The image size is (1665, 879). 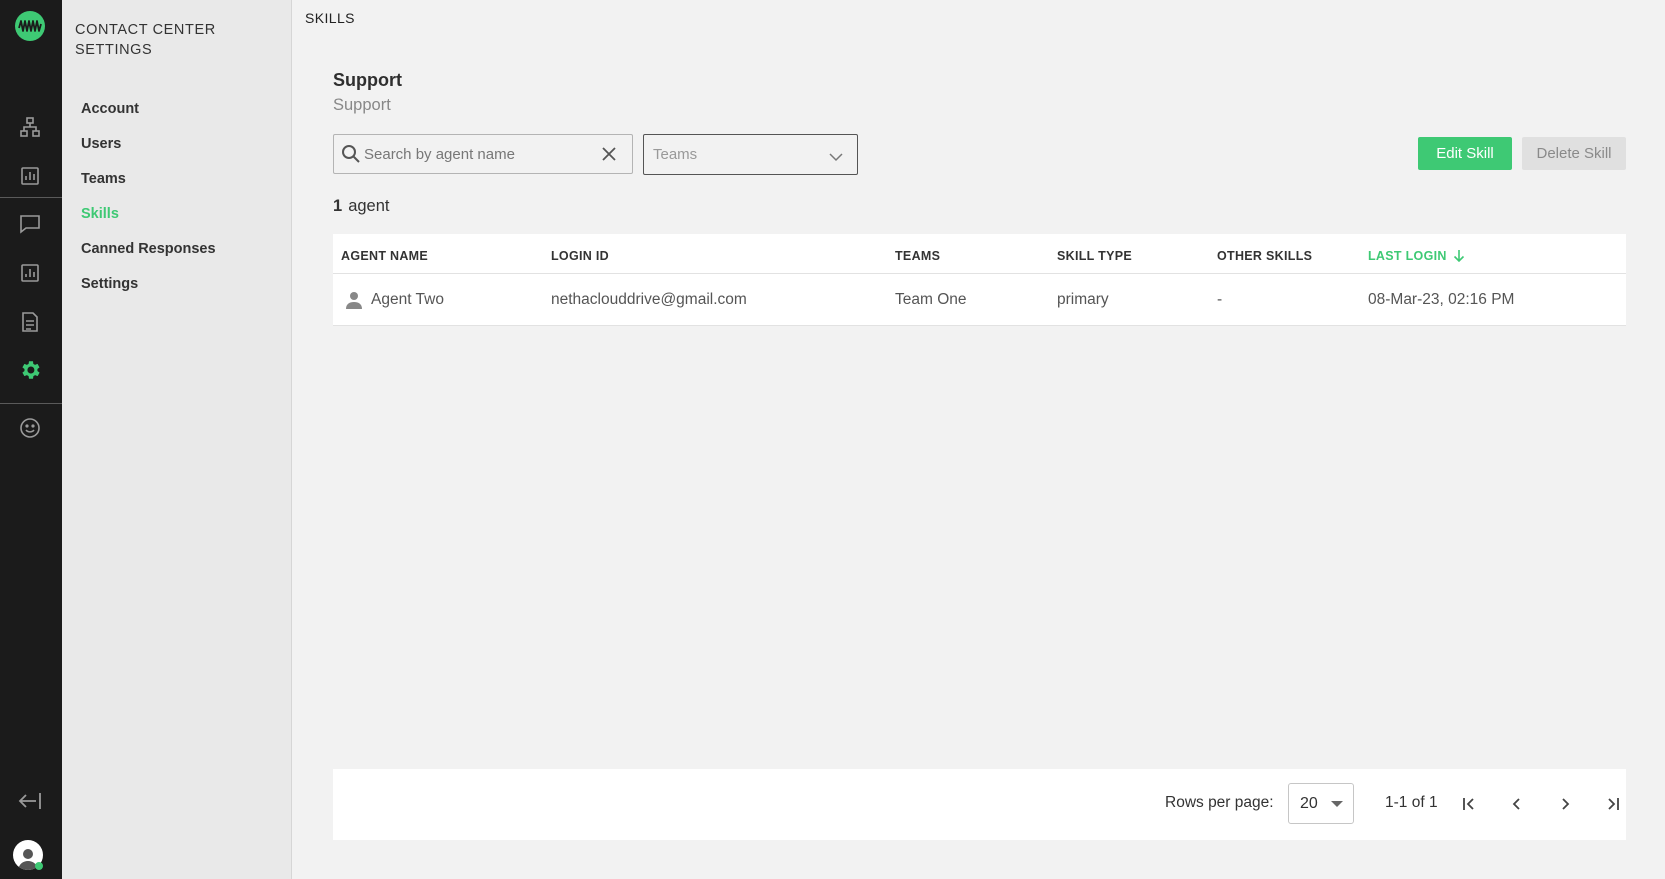 I want to click on agent-count-label: agent, so click(x=369, y=206).